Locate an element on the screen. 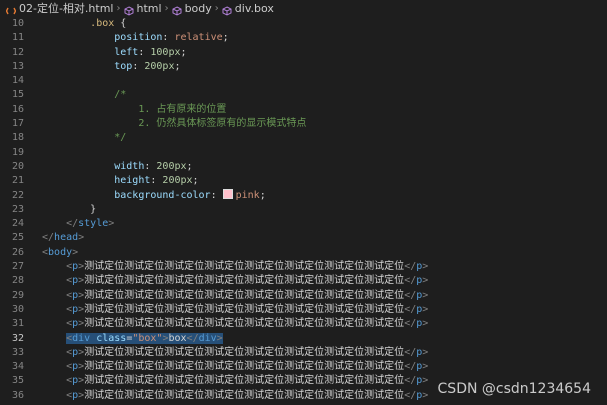 The image size is (607, 405). code-token: */ is located at coordinates (120, 138).